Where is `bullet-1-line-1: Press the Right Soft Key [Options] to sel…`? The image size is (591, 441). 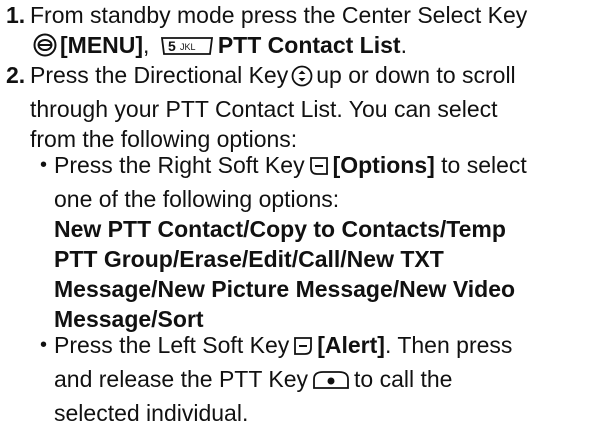 bullet-1-line-1: Press the Right Soft Key [Options] to sel… is located at coordinates (320, 167).